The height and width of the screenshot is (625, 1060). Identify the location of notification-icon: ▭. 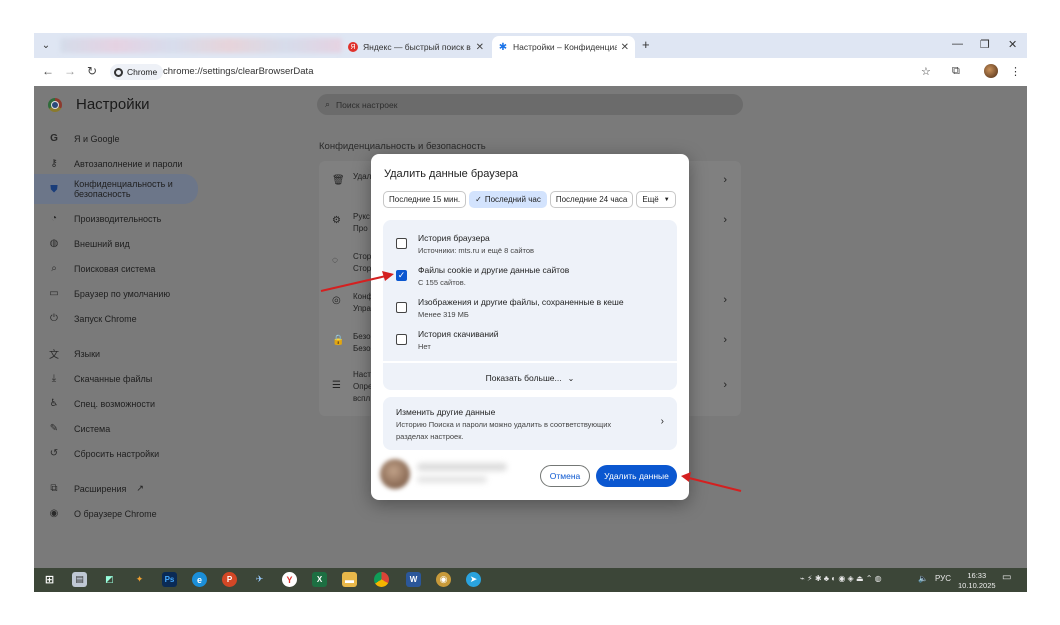
(1006, 577).